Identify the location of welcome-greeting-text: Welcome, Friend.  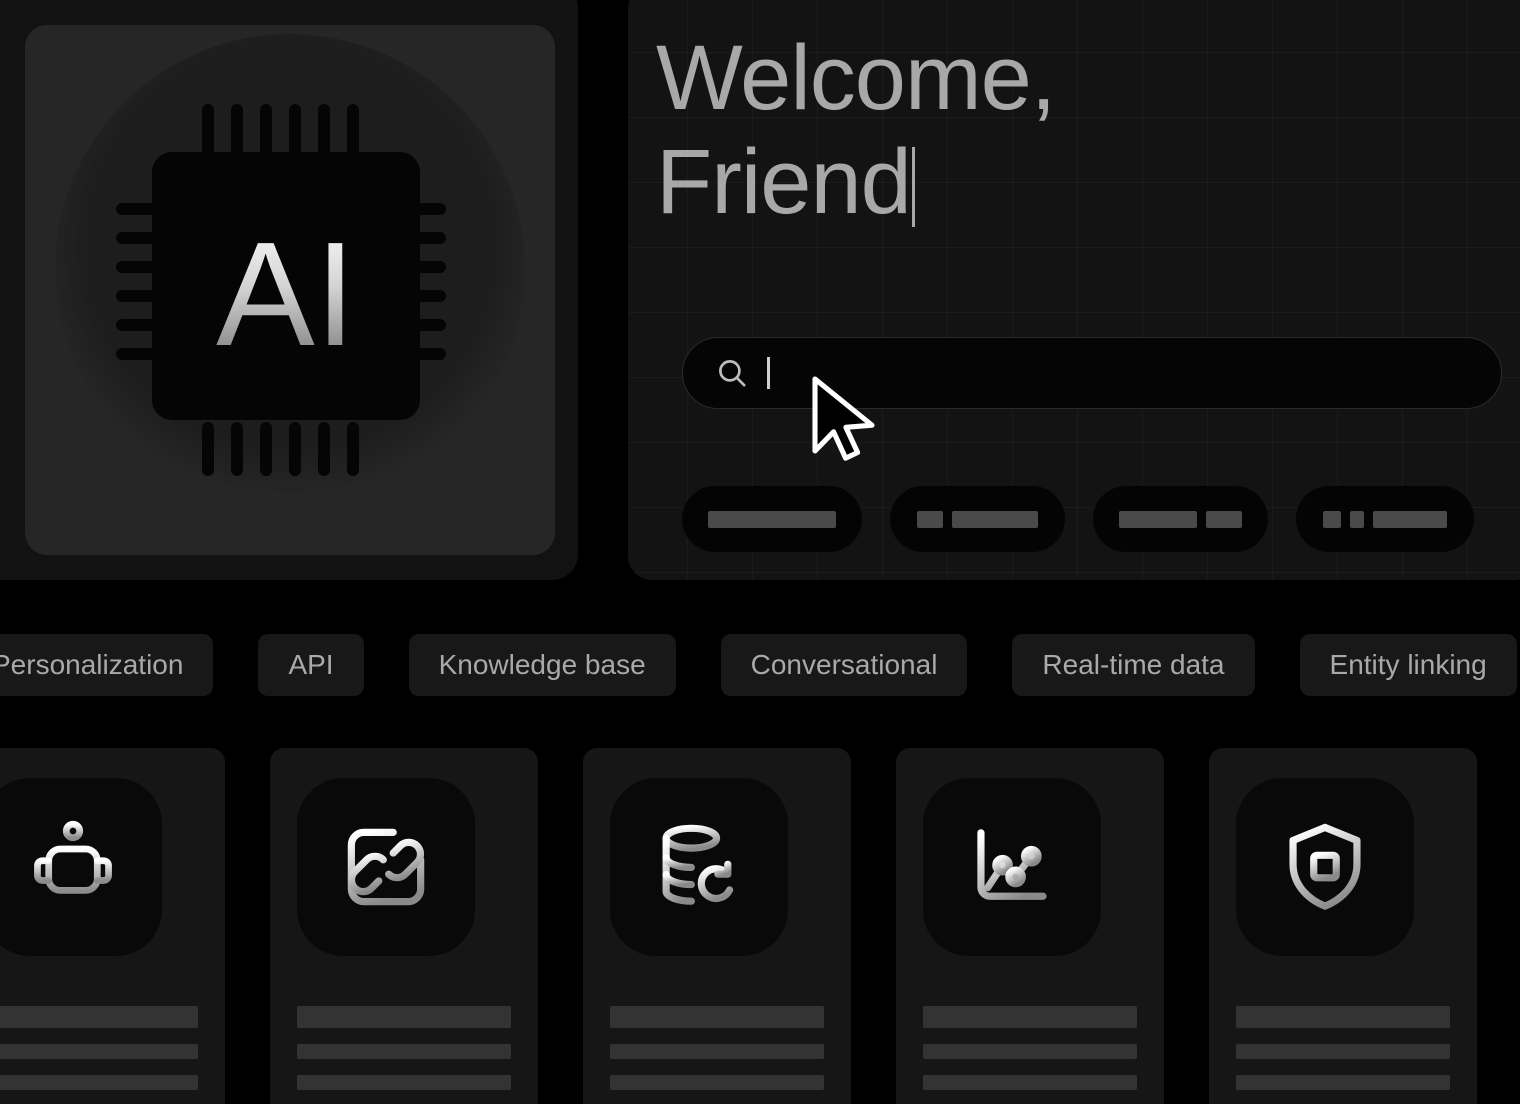
(856, 130).